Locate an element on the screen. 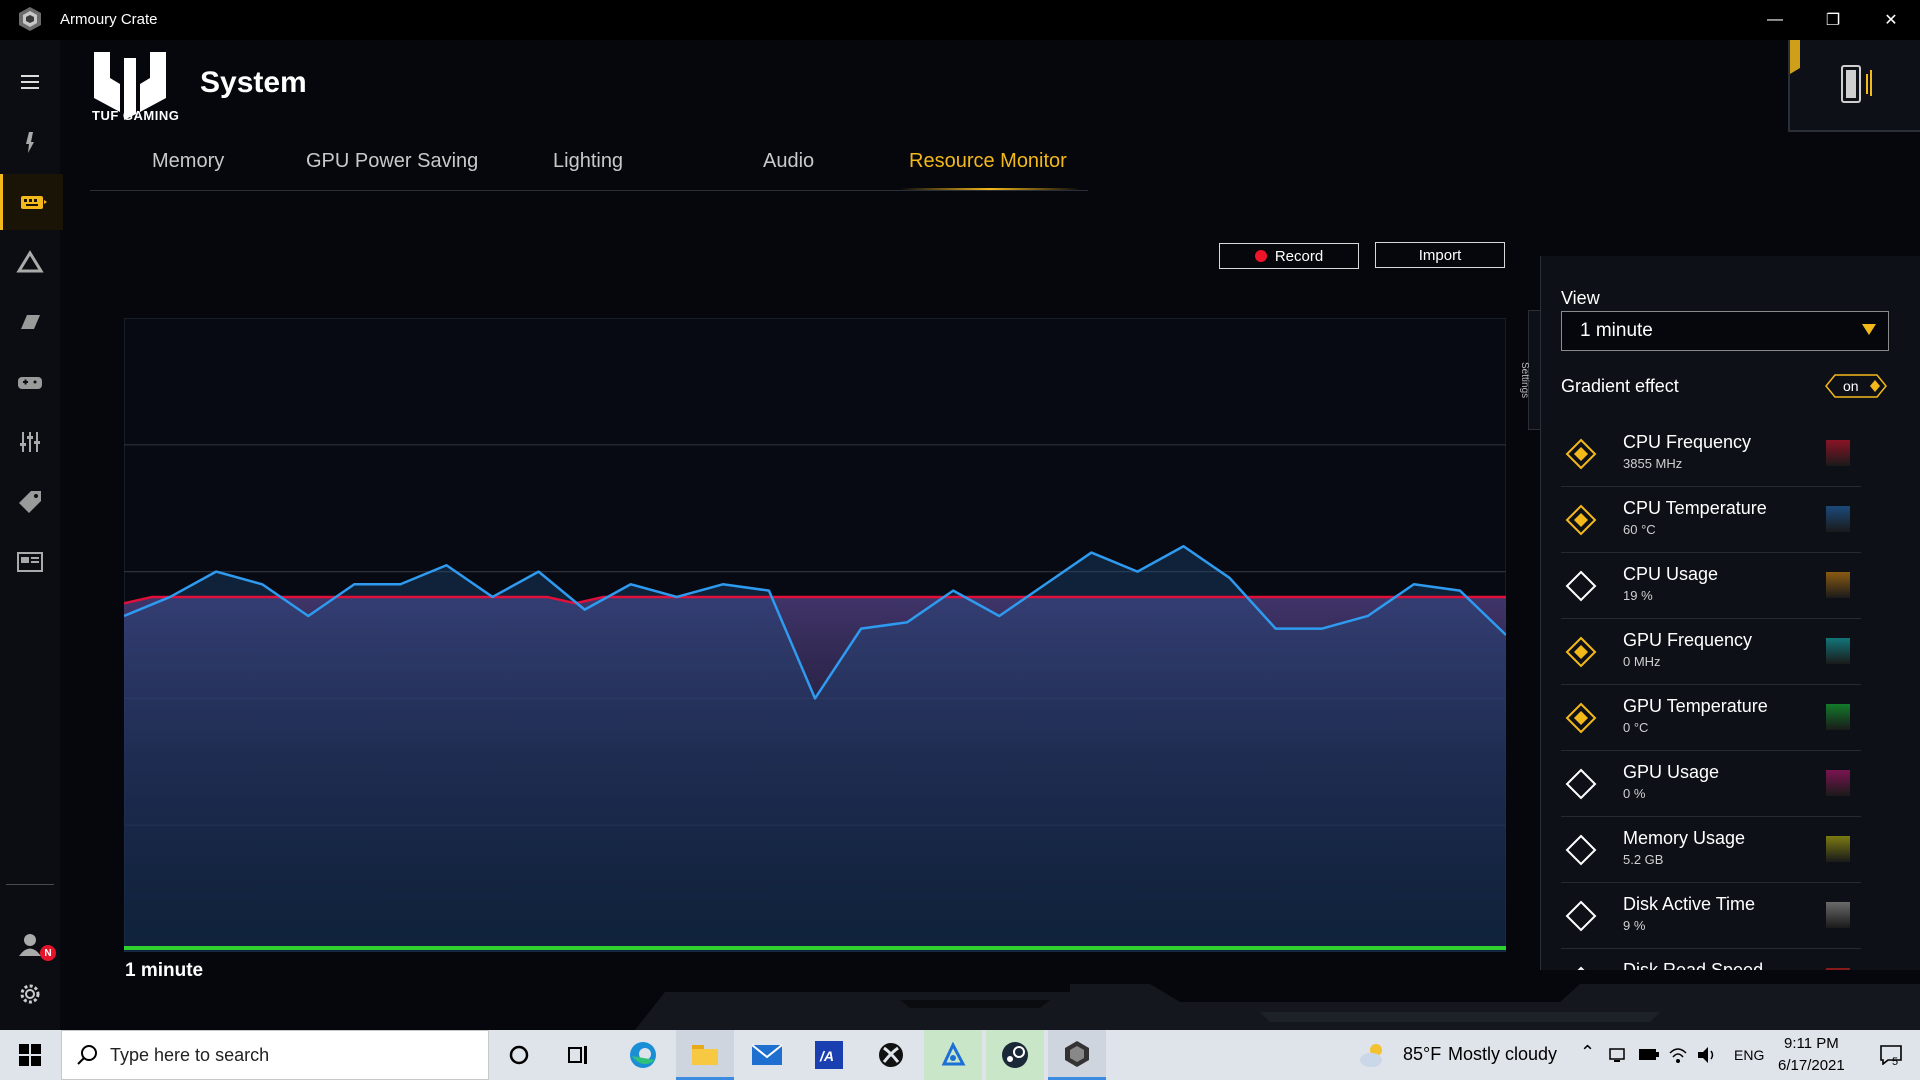 The image size is (1920, 1080). wifi-icon is located at coordinates (1678, 1055).